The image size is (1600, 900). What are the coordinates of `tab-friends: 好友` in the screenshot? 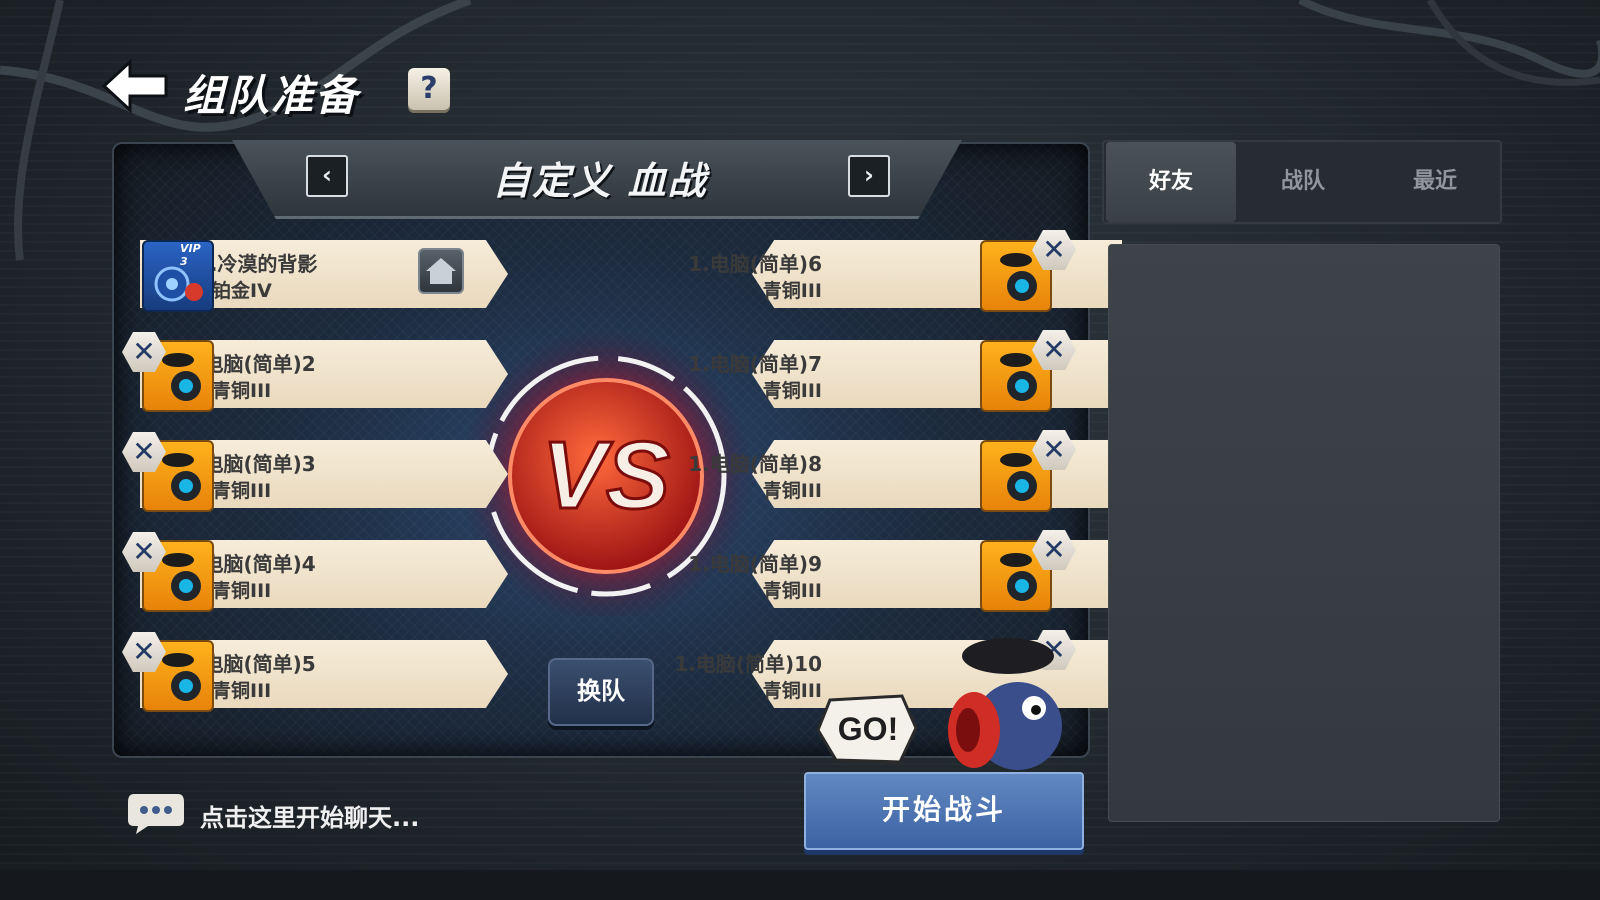 It's located at (1171, 182).